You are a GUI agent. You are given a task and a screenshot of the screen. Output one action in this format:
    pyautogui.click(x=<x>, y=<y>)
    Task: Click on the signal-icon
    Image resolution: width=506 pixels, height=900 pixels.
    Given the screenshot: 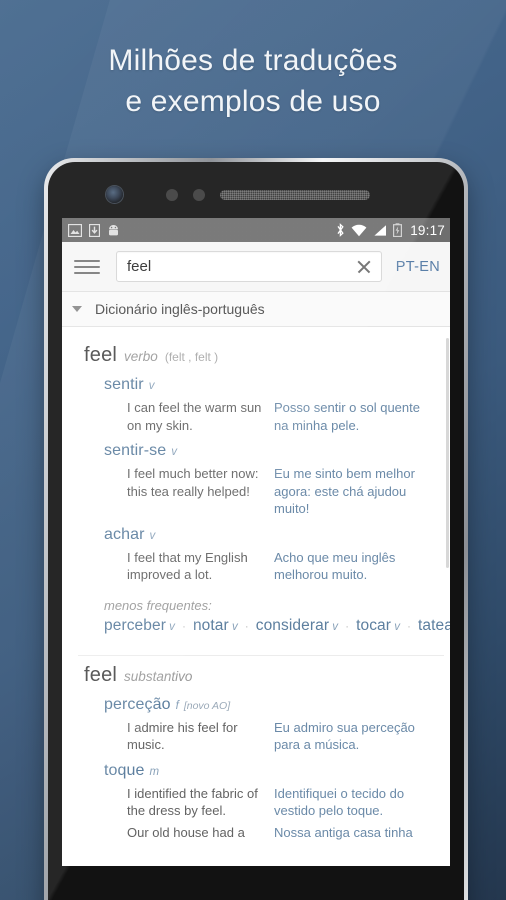 What is the action you would take?
    pyautogui.click(x=380, y=230)
    